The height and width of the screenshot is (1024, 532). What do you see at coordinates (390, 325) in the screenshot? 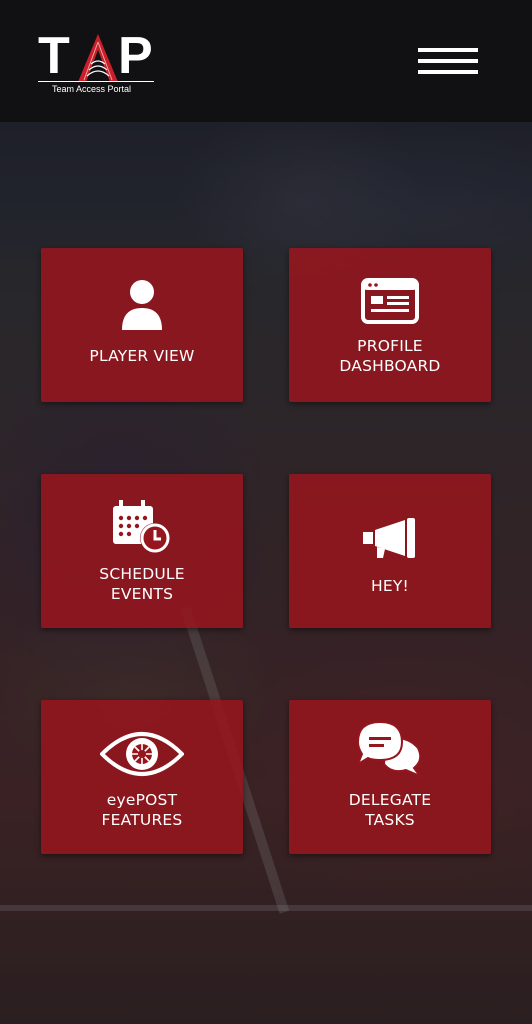
I see `profile-dashboard-tile: PROFILE DASHBOARD` at bounding box center [390, 325].